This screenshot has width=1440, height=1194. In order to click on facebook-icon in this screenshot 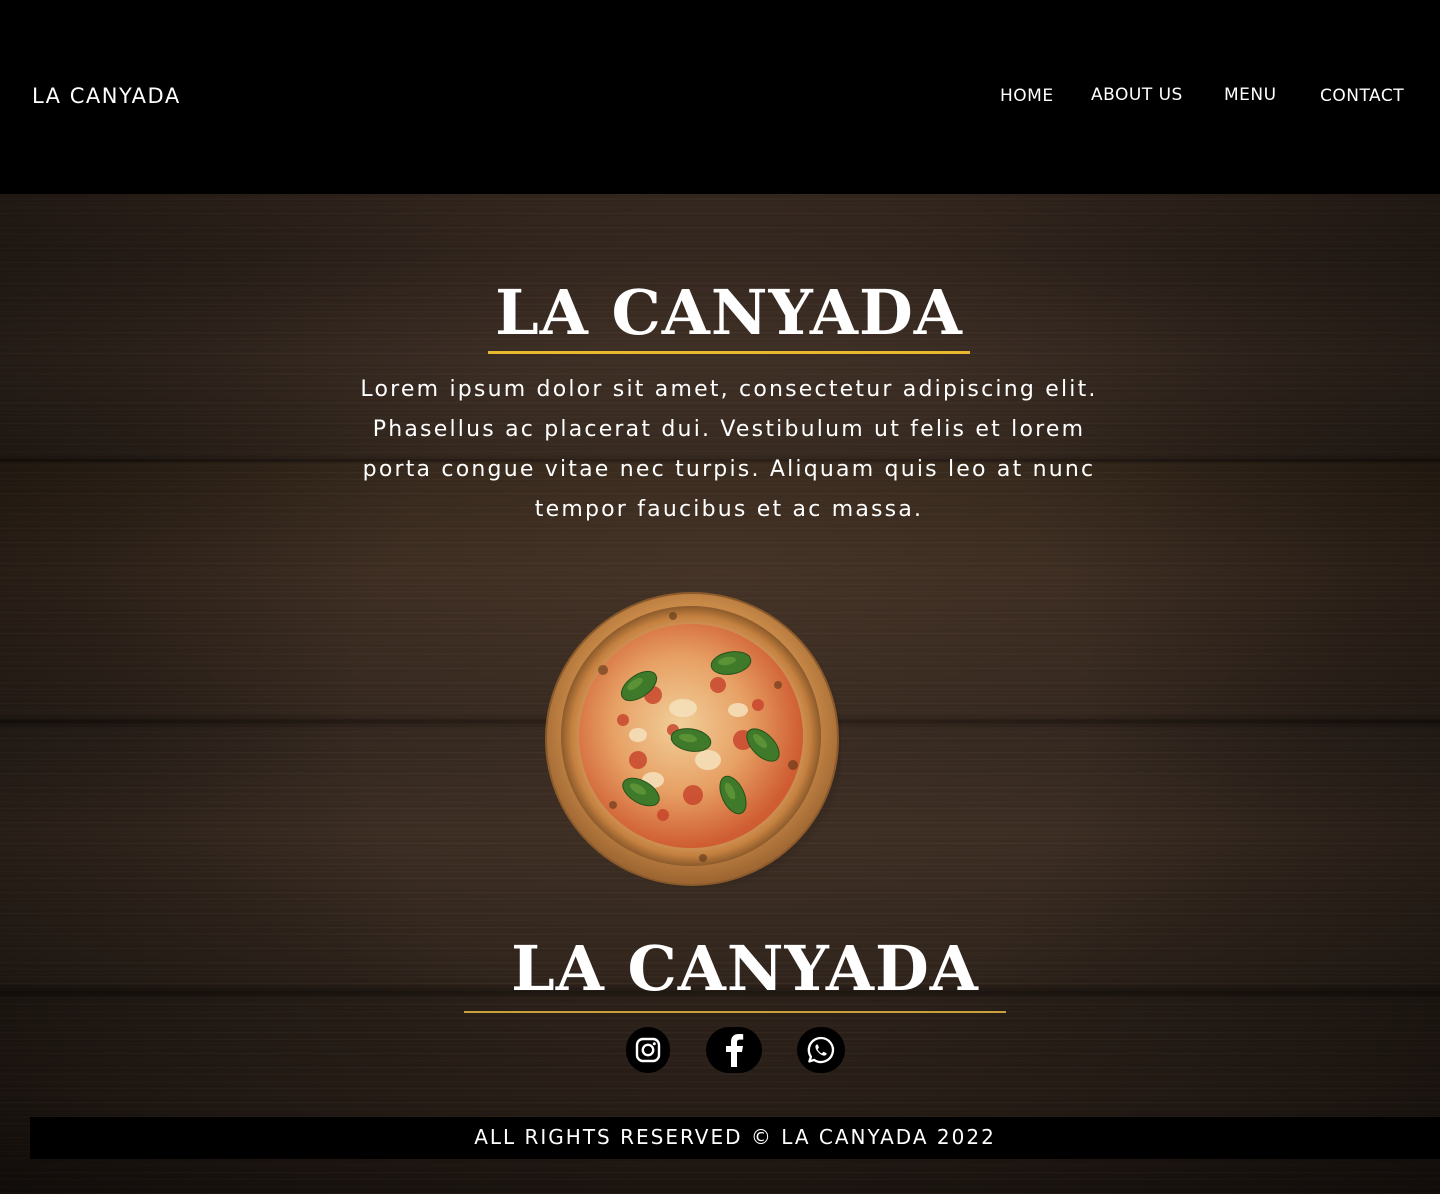, I will do `click(734, 1050)`.